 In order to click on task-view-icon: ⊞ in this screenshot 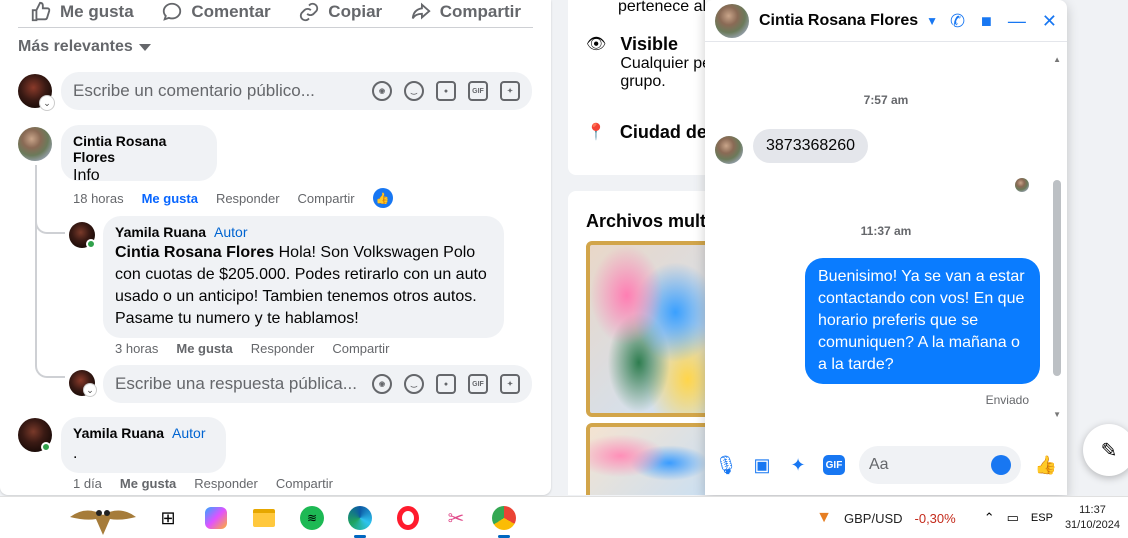, I will do `click(168, 518)`.